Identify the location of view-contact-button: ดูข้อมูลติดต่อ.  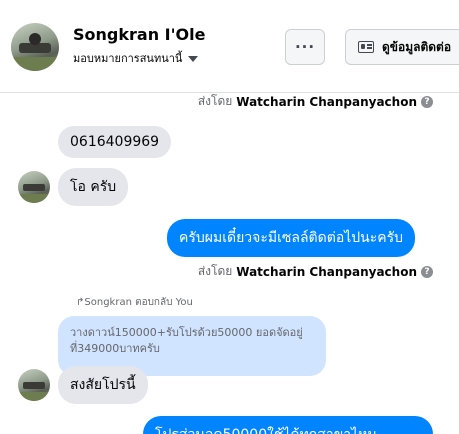
(402, 47).